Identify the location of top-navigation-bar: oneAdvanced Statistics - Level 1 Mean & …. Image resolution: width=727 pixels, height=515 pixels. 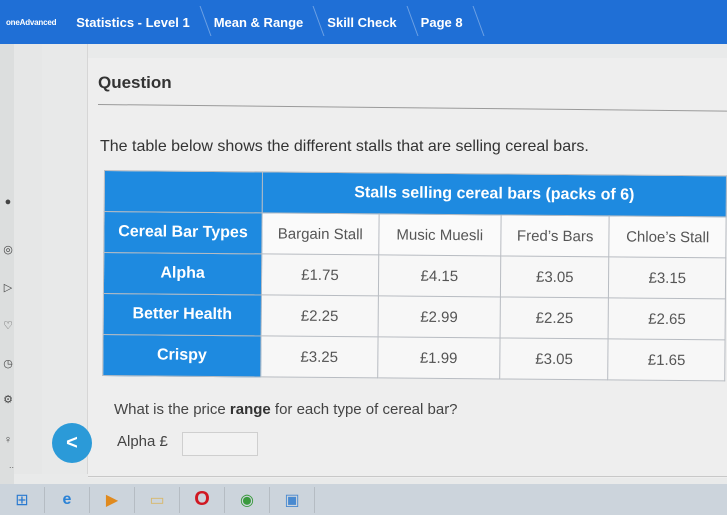
(363, 22).